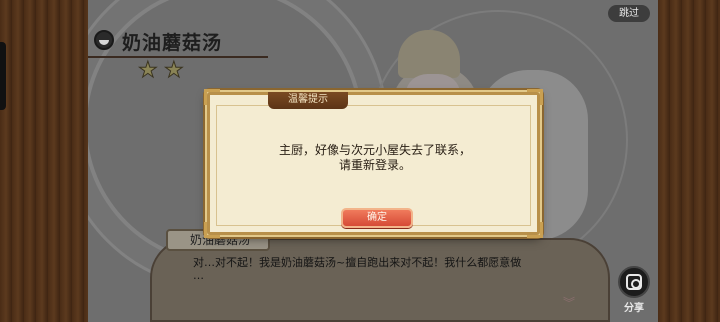 This screenshot has height=322, width=720. What do you see at coordinates (374, 150) in the screenshot?
I see `dialog-message-line-1: 主厨，好像与次元小屋失去了联系，` at bounding box center [374, 150].